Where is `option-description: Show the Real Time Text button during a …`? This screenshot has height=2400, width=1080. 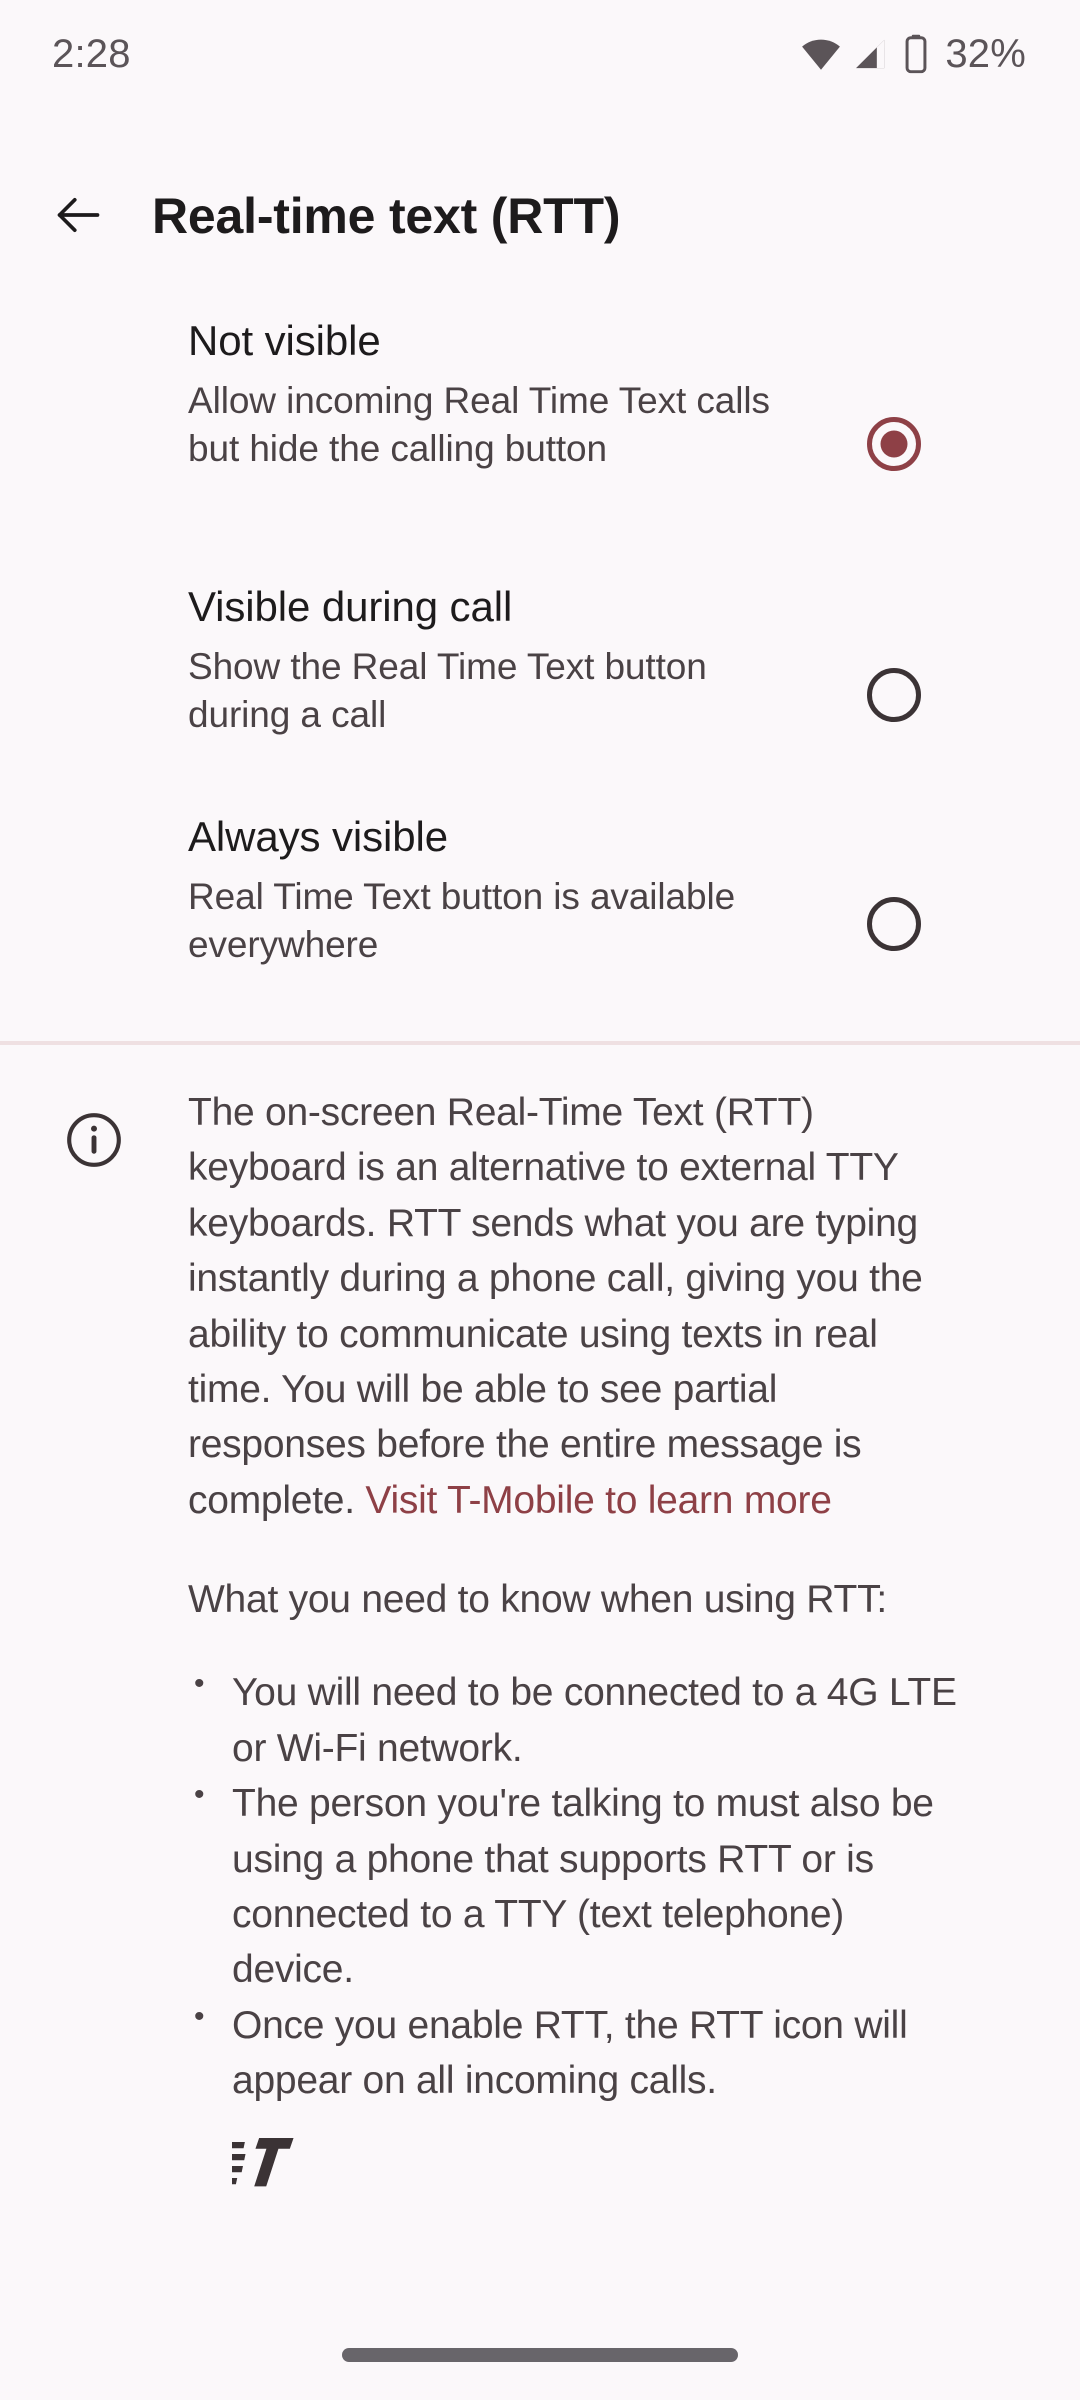
option-description: Show the Real Time Text button during a … is located at coordinates (447, 690).